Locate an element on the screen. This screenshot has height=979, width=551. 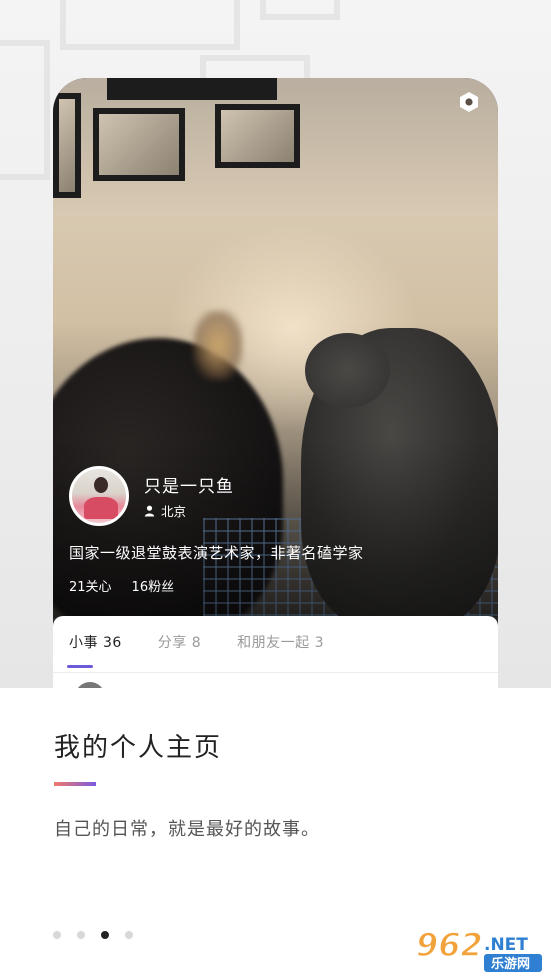
profile-stats: 21关心 16粉丝 is located at coordinates (121, 585).